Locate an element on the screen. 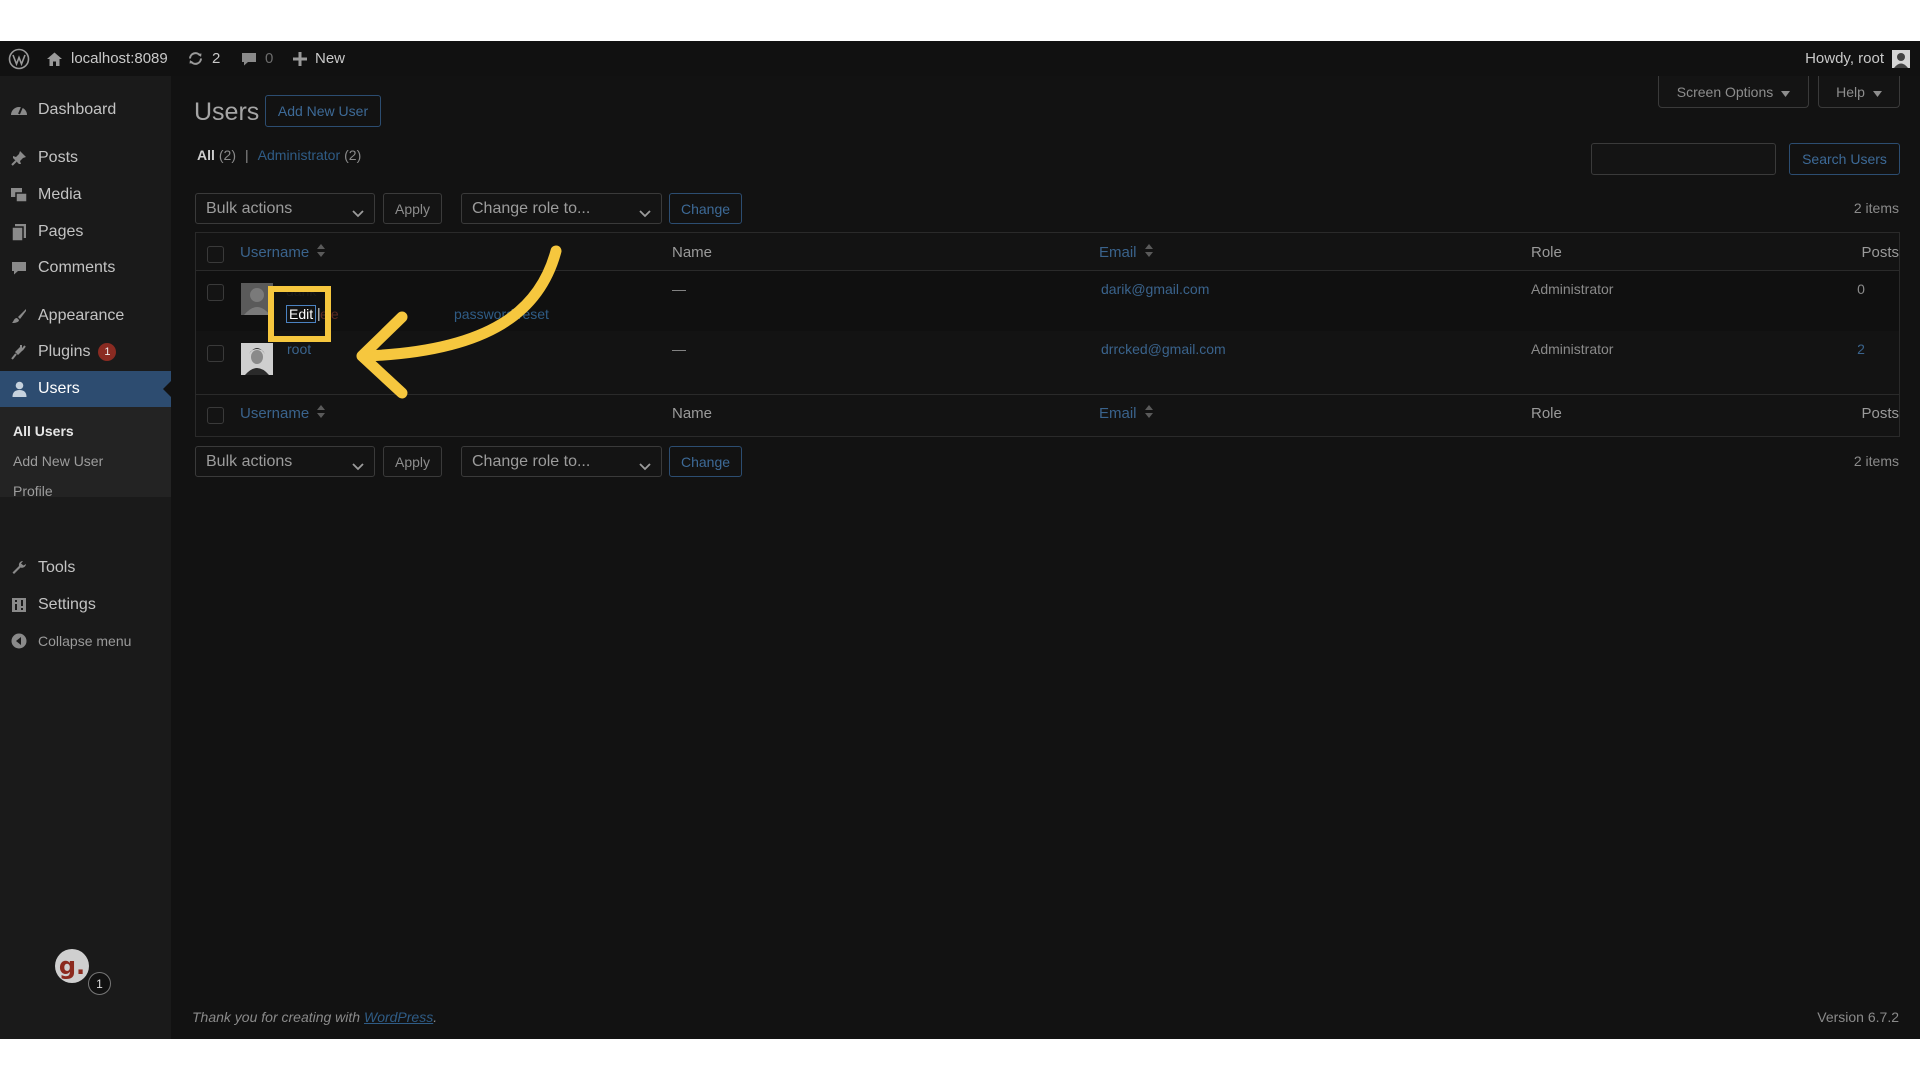  pin-icon is located at coordinates (19, 158).